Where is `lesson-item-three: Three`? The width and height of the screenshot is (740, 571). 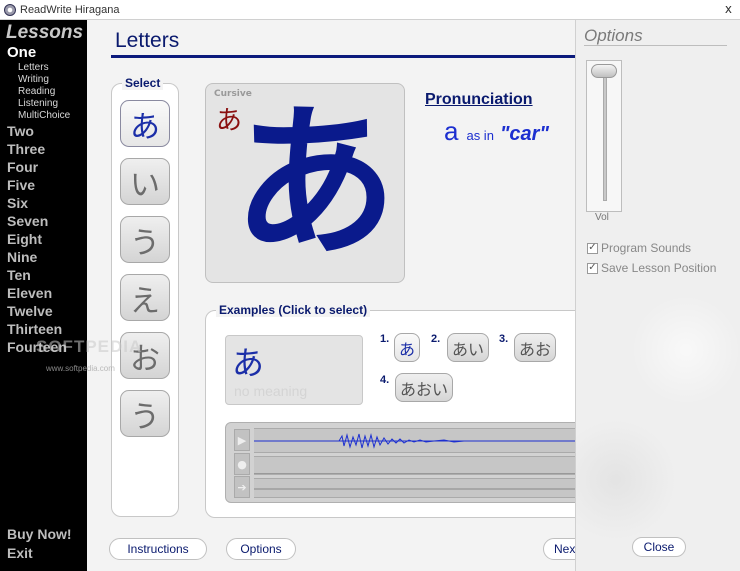 lesson-item-three: Three is located at coordinates (26, 149).